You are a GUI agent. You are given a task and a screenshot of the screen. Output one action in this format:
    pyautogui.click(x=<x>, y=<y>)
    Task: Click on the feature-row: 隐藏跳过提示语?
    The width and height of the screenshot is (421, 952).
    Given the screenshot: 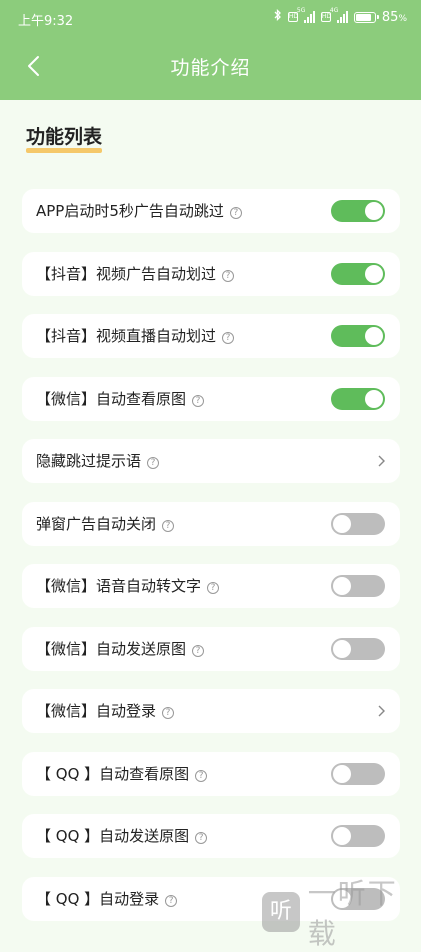 What is the action you would take?
    pyautogui.click(x=211, y=461)
    